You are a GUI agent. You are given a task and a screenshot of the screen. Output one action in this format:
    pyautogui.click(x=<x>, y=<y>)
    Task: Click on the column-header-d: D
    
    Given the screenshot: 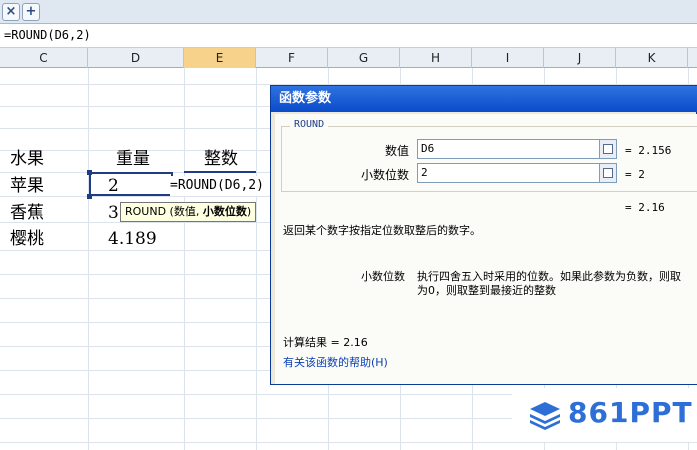 What is the action you would take?
    pyautogui.click(x=136, y=58)
    